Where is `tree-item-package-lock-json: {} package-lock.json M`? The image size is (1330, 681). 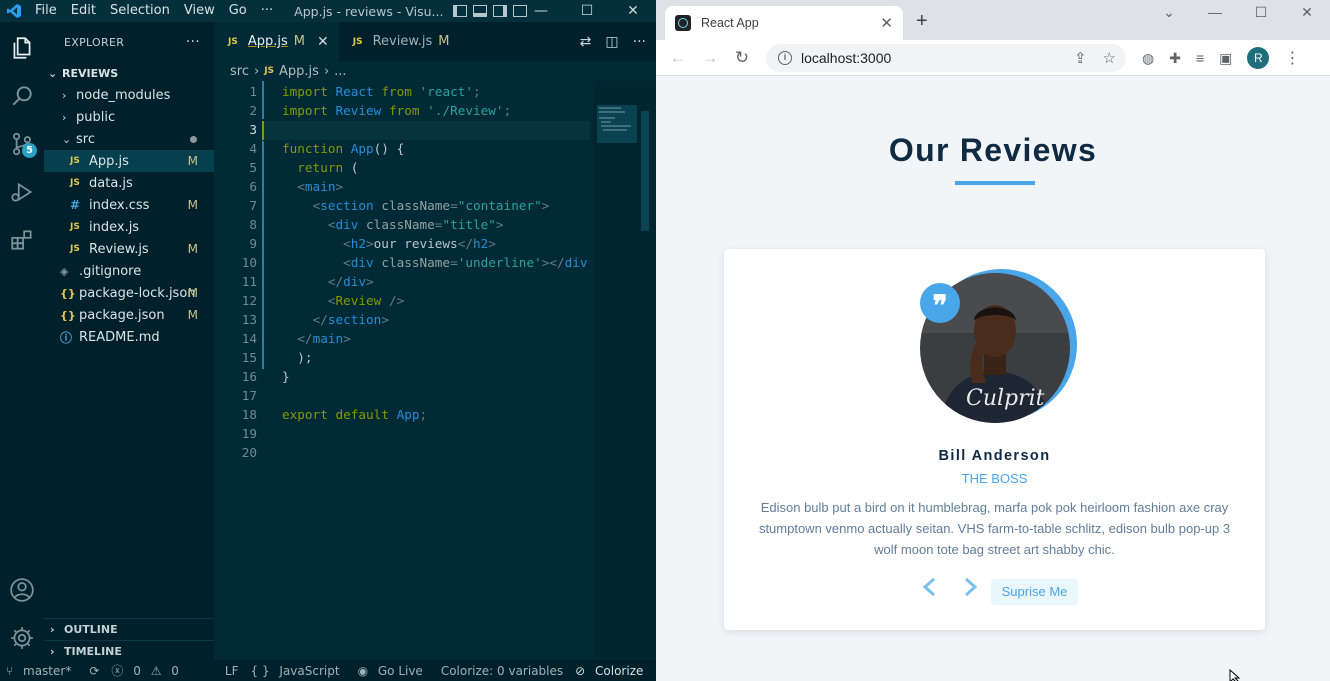
tree-item-package-lock-json: {} package-lock.json M is located at coordinates (129, 293).